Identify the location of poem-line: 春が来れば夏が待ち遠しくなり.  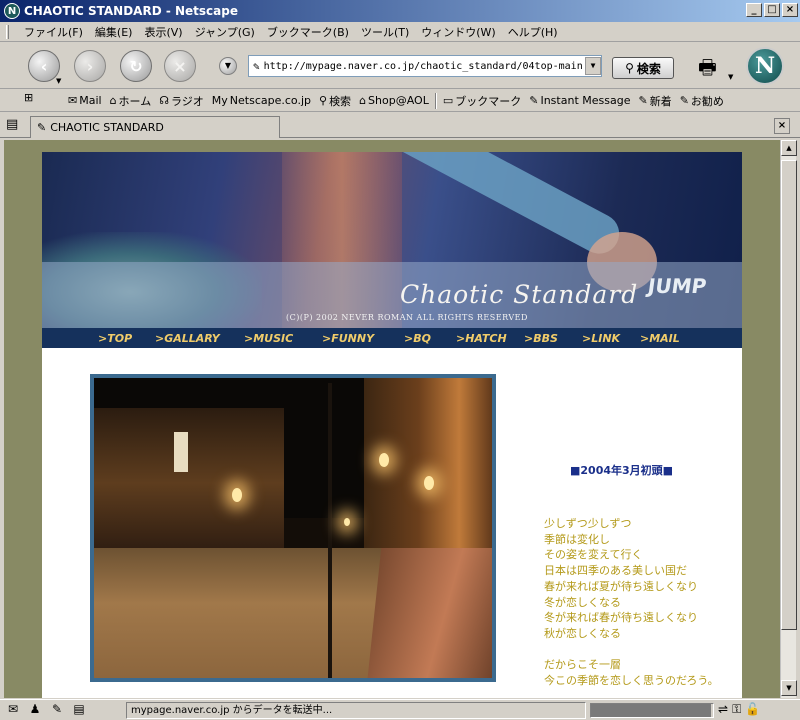
(621, 586).